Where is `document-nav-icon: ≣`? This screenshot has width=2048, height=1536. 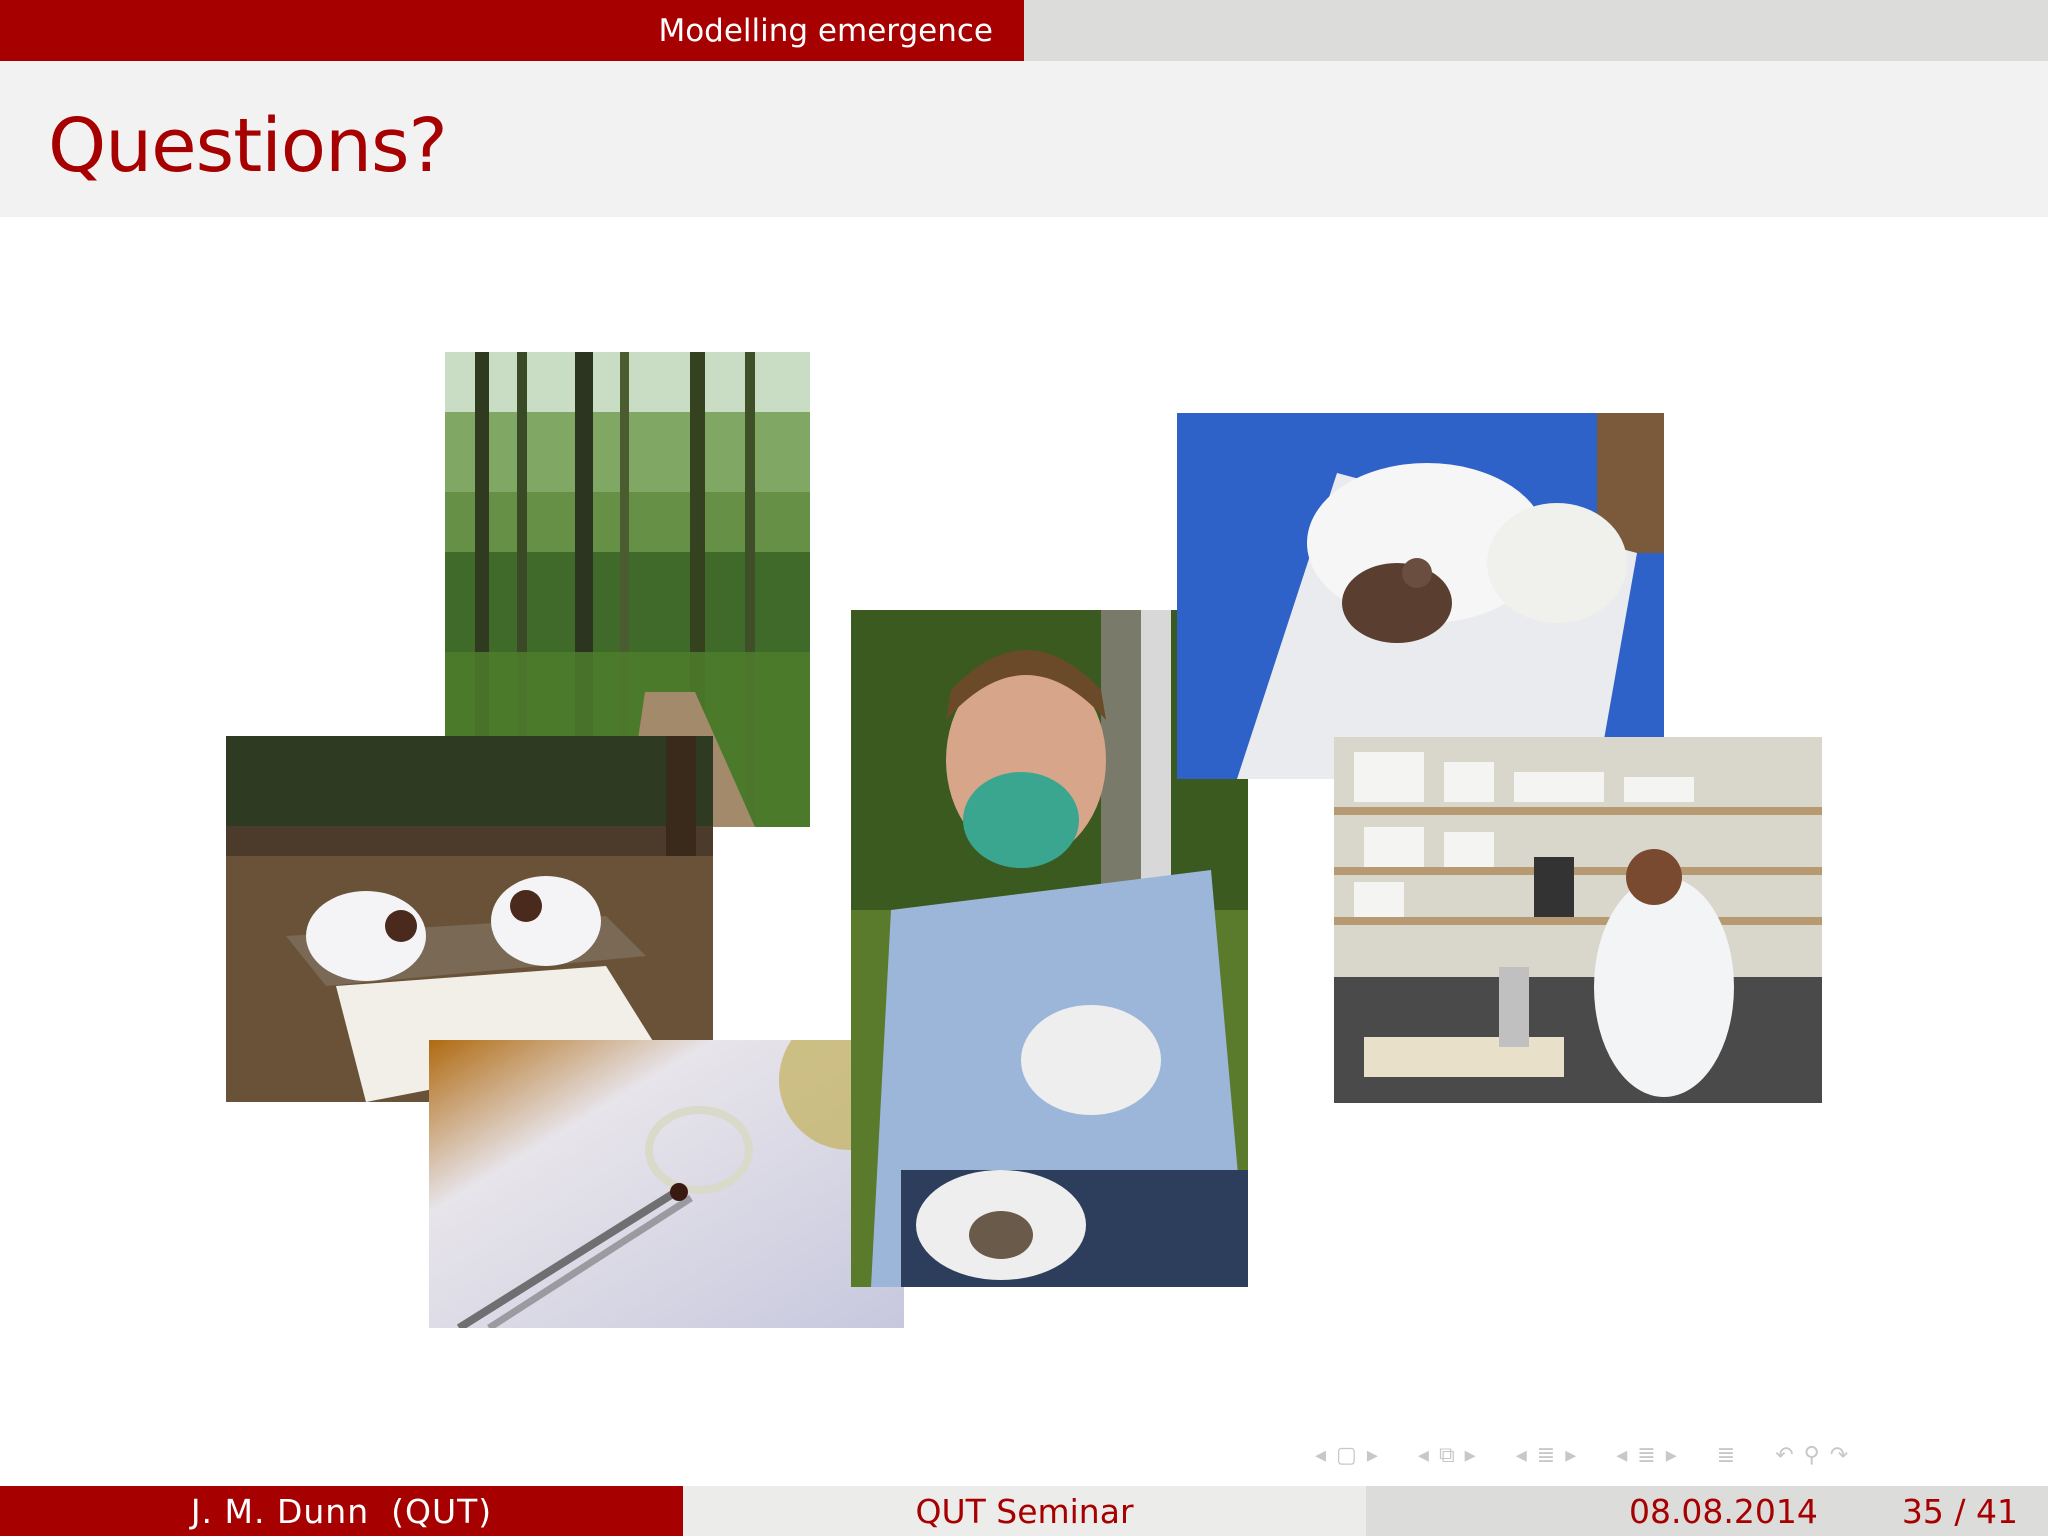 document-nav-icon: ≣ is located at coordinates (1646, 1455).